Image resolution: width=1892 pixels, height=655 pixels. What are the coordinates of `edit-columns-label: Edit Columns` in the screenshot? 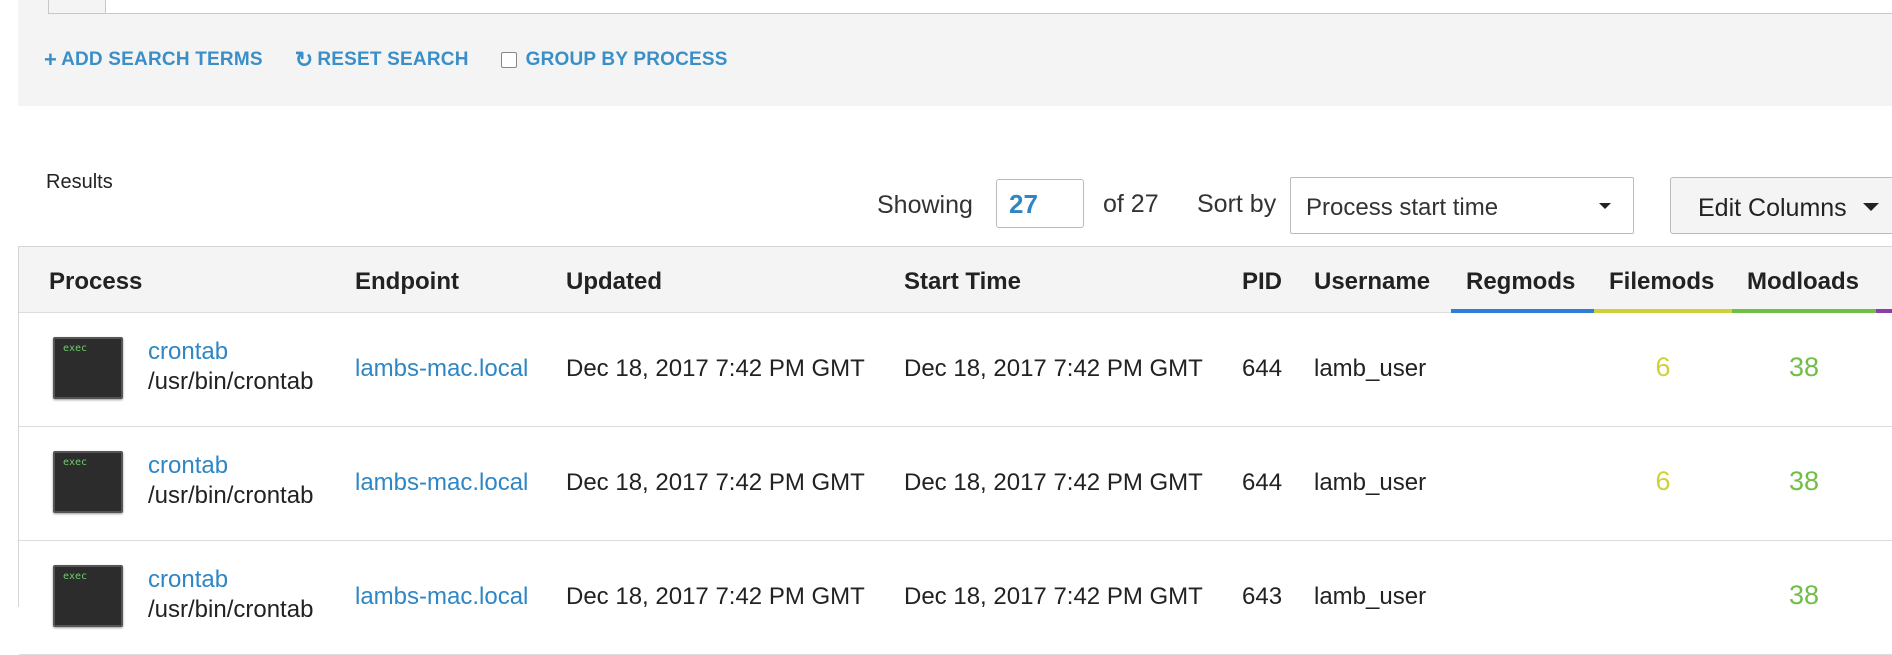 It's located at (1772, 208).